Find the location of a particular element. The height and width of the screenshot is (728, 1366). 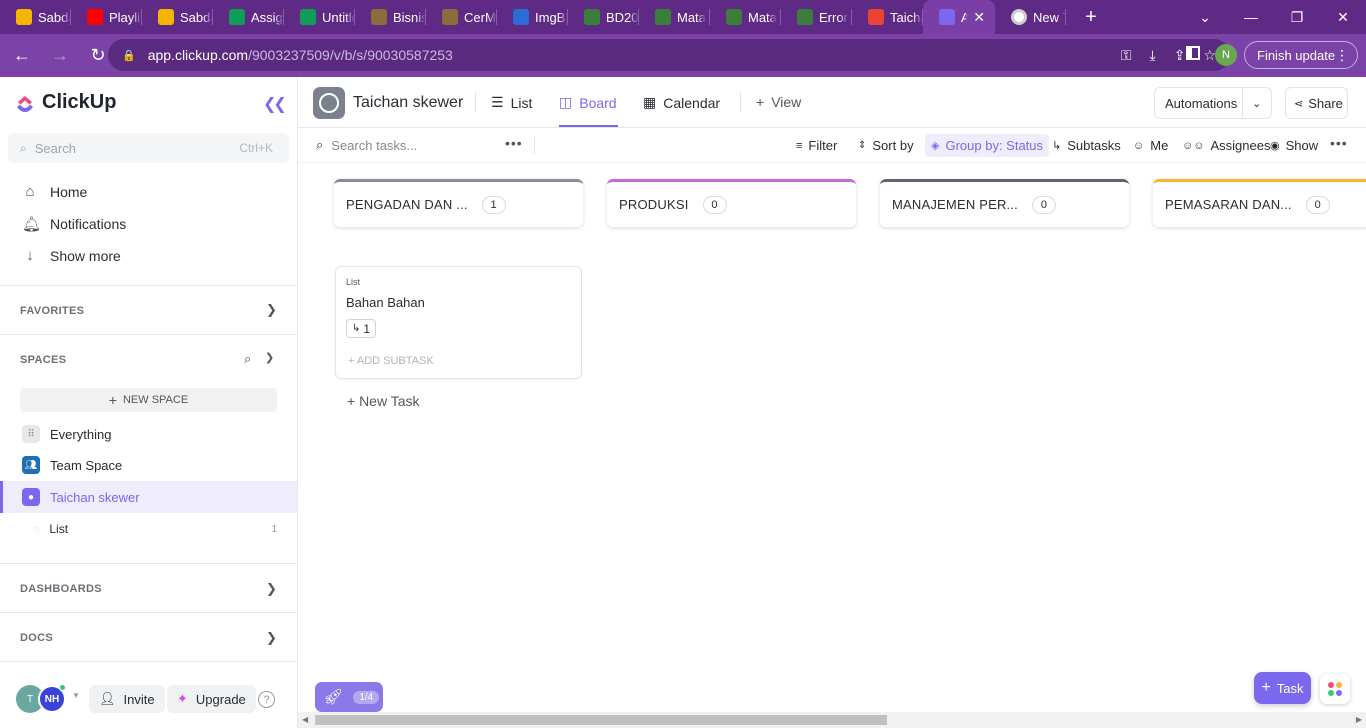

automations-button: Automations ⌄ is located at coordinates (1213, 103).